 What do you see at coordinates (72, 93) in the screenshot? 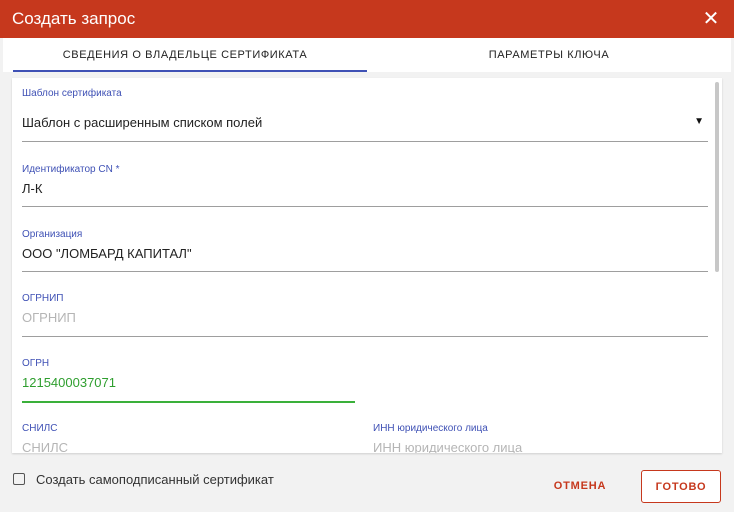
I see `template-label: Шаблон сертификата` at bounding box center [72, 93].